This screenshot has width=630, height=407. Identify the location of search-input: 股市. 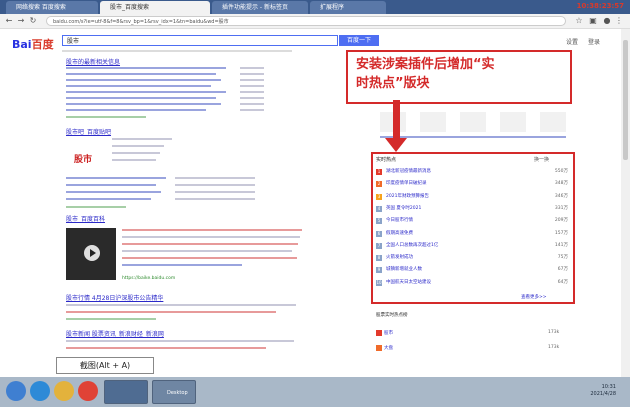
(200, 40).